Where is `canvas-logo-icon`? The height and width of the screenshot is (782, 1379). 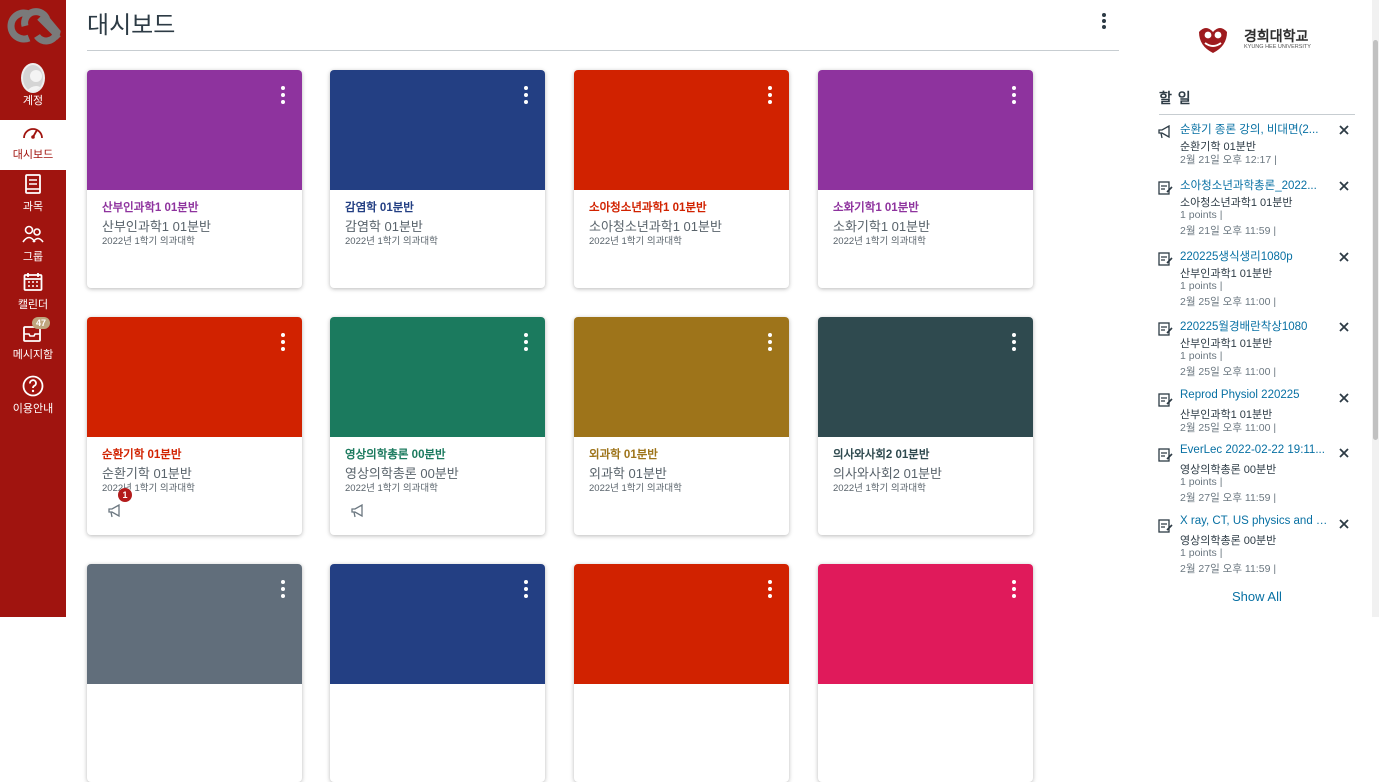
canvas-logo-icon is located at coordinates (33, 26).